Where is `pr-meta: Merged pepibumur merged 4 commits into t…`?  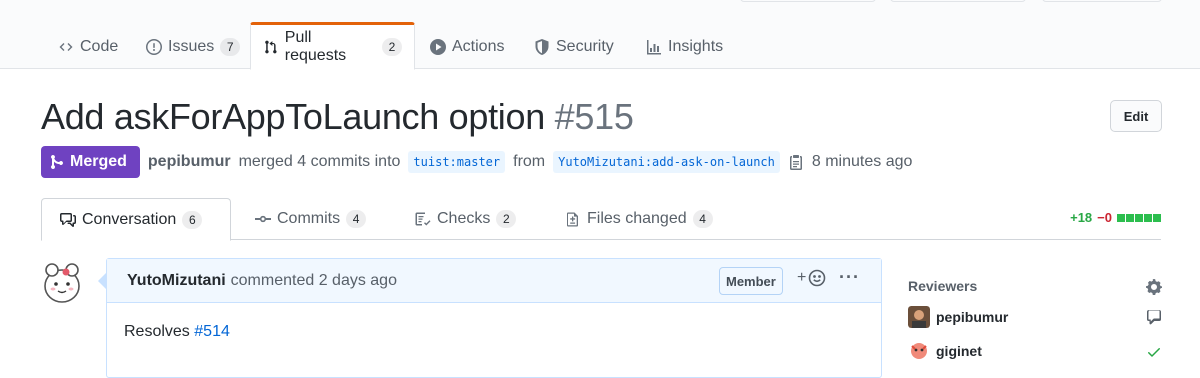
pr-meta: Merged pepibumur merged 4 commits into t… is located at coordinates (476, 162).